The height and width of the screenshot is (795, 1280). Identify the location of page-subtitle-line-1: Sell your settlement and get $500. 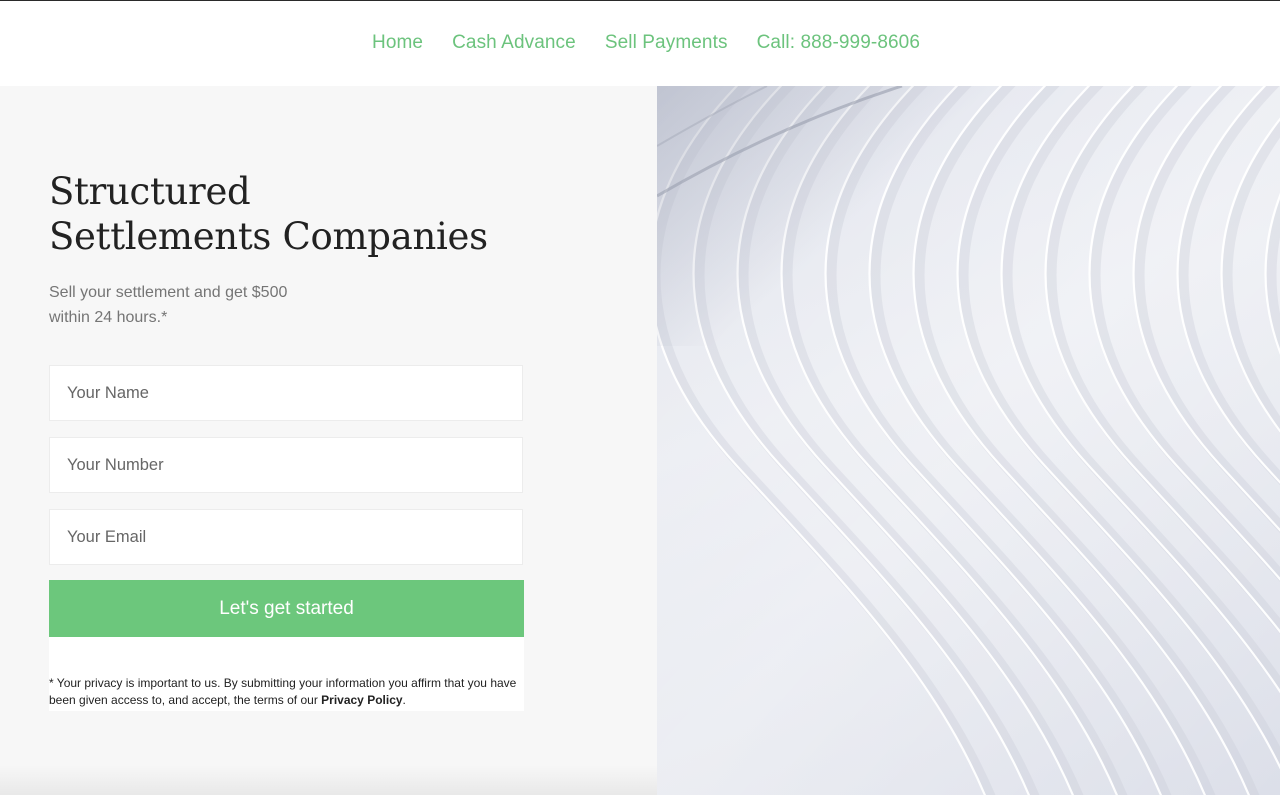
(168, 292).